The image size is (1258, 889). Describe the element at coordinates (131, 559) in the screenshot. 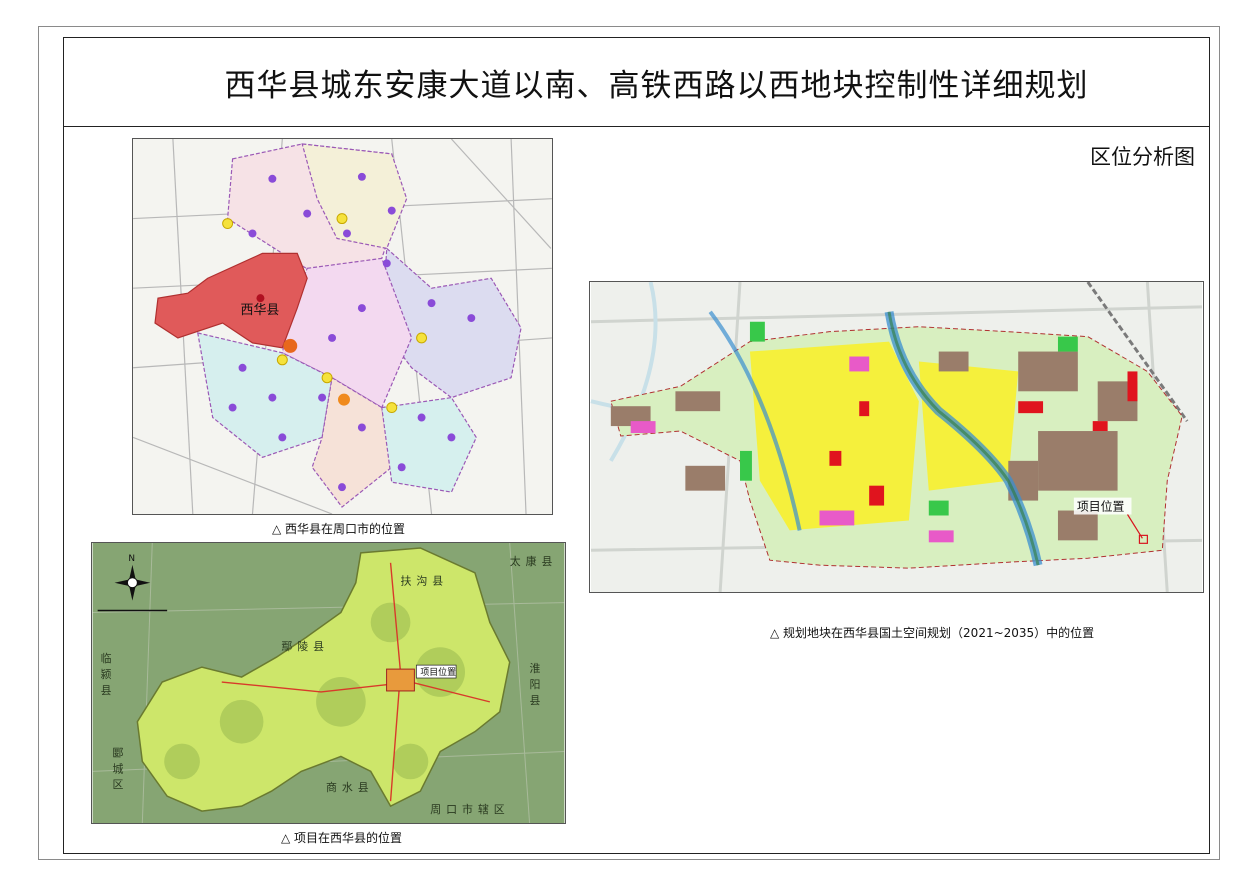

I see `north-label: N` at that location.